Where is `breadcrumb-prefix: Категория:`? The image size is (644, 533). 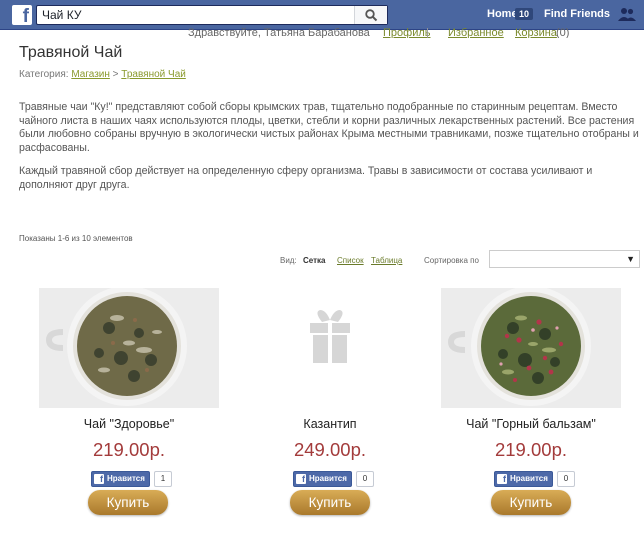 breadcrumb-prefix: Категория: is located at coordinates (44, 74).